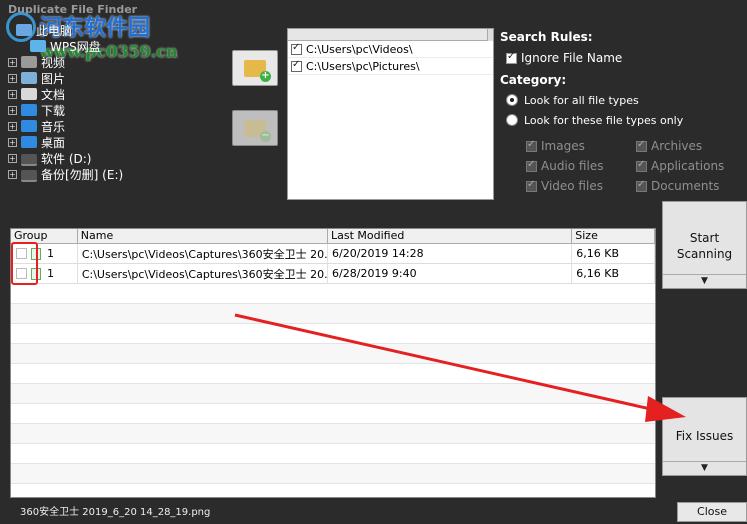  I want to click on cloud-icon, so click(38, 46).